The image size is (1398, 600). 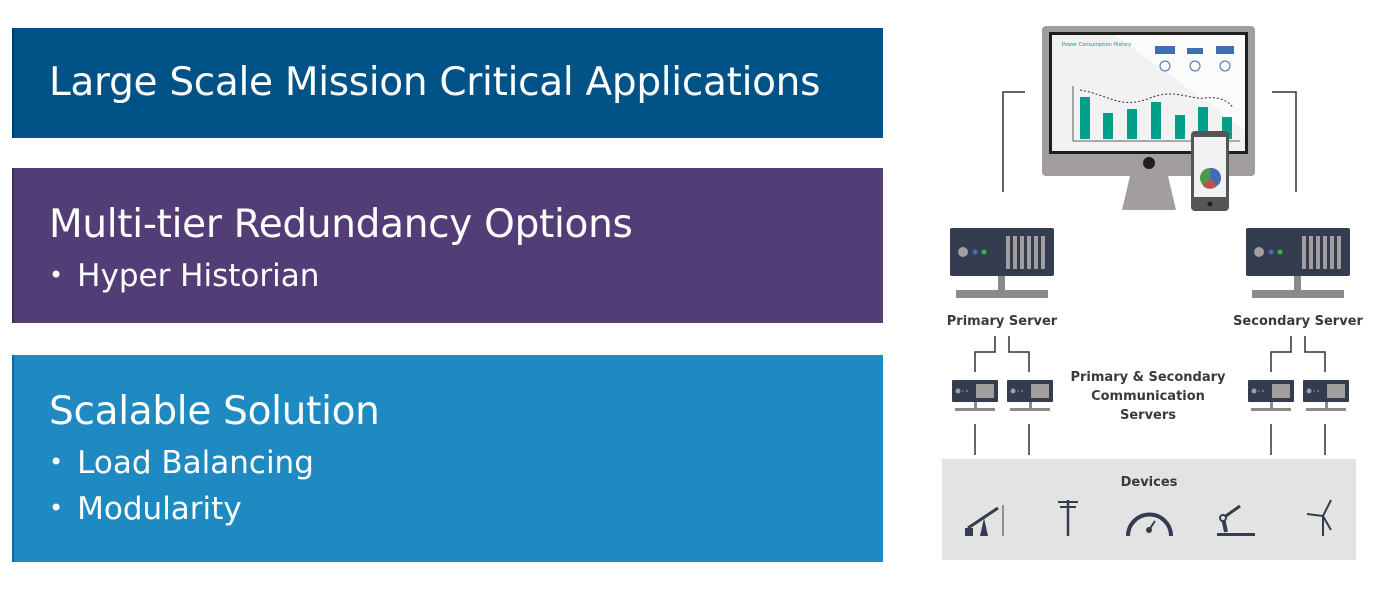 I want to click on monitor-title: Power Consumption History, so click(x=1096, y=45).